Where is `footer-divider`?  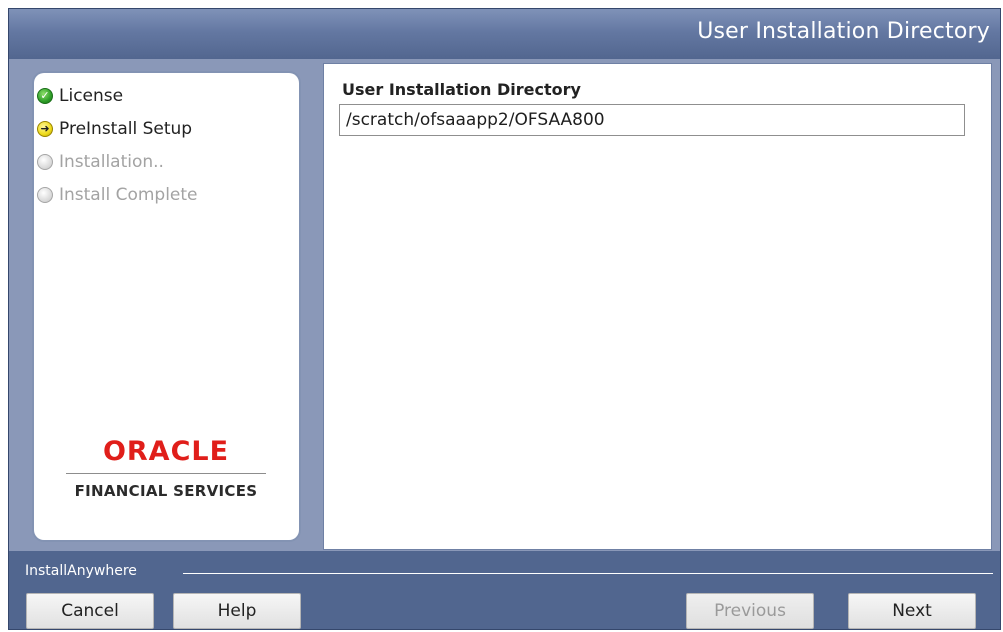
footer-divider is located at coordinates (588, 573).